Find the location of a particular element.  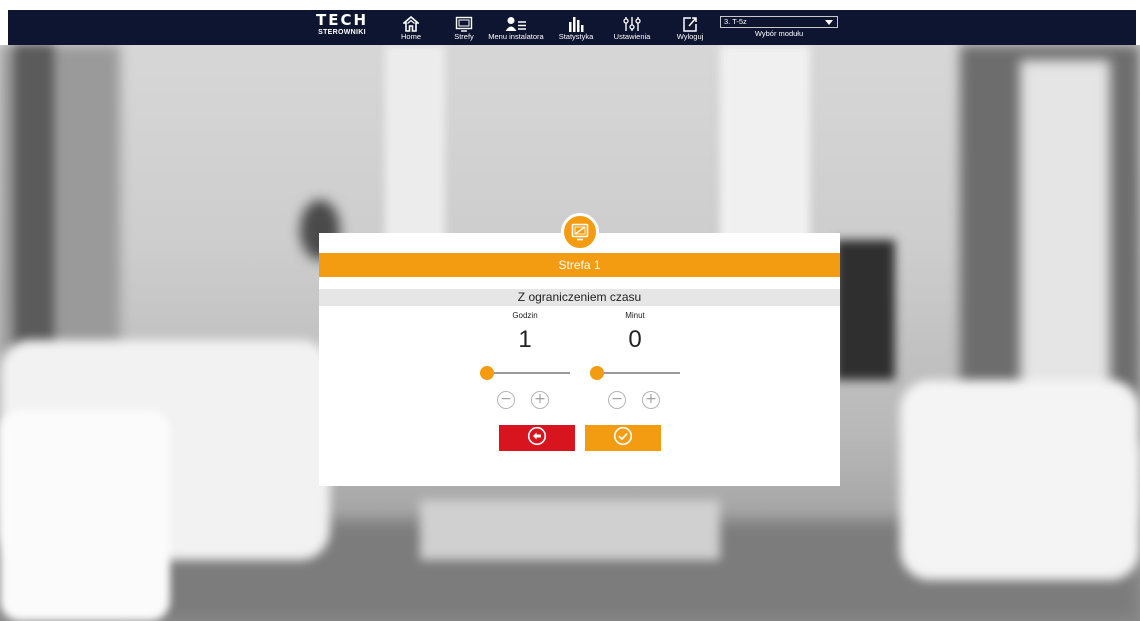

nav-statistics: Statystyka is located at coordinates (576, 27).